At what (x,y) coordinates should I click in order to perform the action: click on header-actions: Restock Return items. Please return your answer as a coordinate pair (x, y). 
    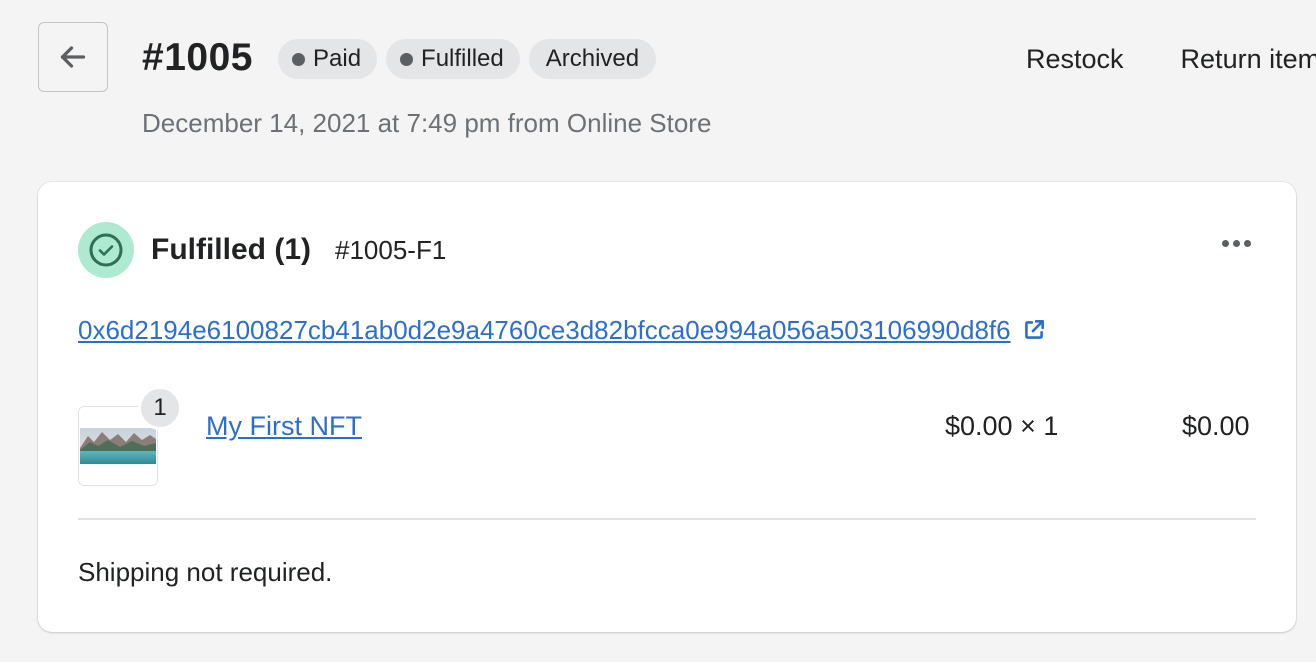
    Looking at the image, I should click on (1171, 59).